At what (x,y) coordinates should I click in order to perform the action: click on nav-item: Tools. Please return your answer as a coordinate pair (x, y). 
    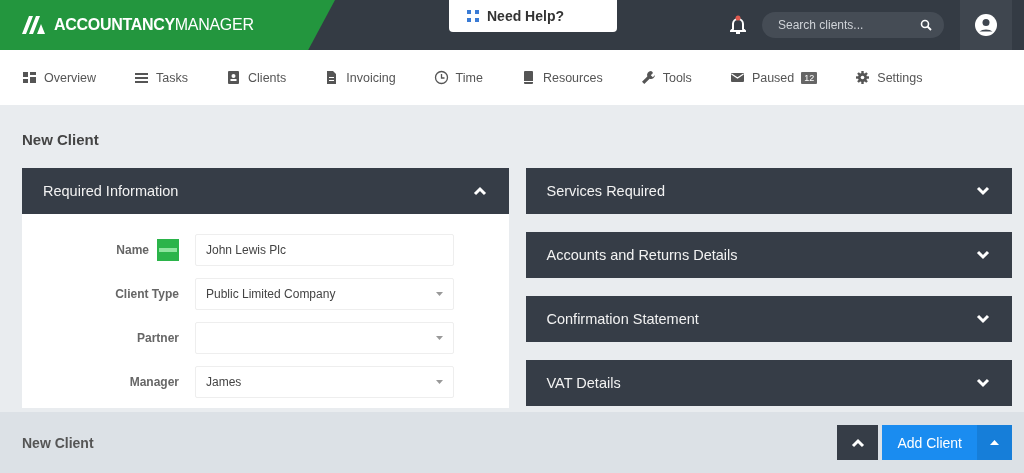
    Looking at the image, I should click on (666, 77).